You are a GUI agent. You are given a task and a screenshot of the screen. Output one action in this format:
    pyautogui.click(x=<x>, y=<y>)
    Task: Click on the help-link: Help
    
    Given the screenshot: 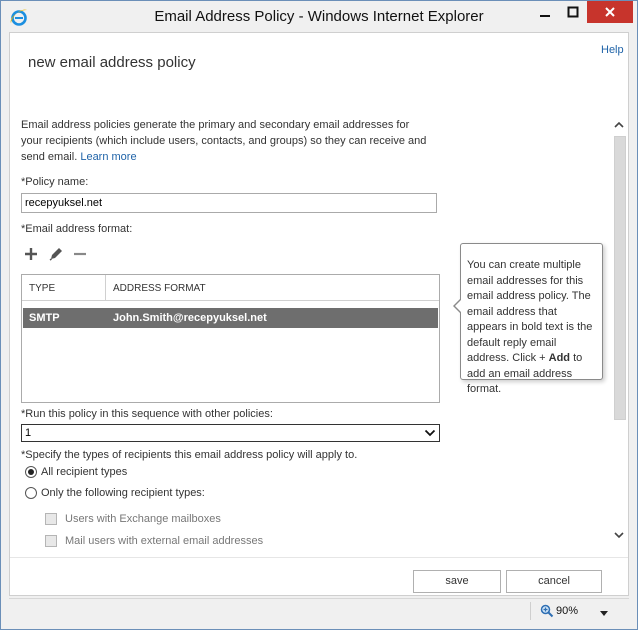 What is the action you would take?
    pyautogui.click(x=612, y=50)
    